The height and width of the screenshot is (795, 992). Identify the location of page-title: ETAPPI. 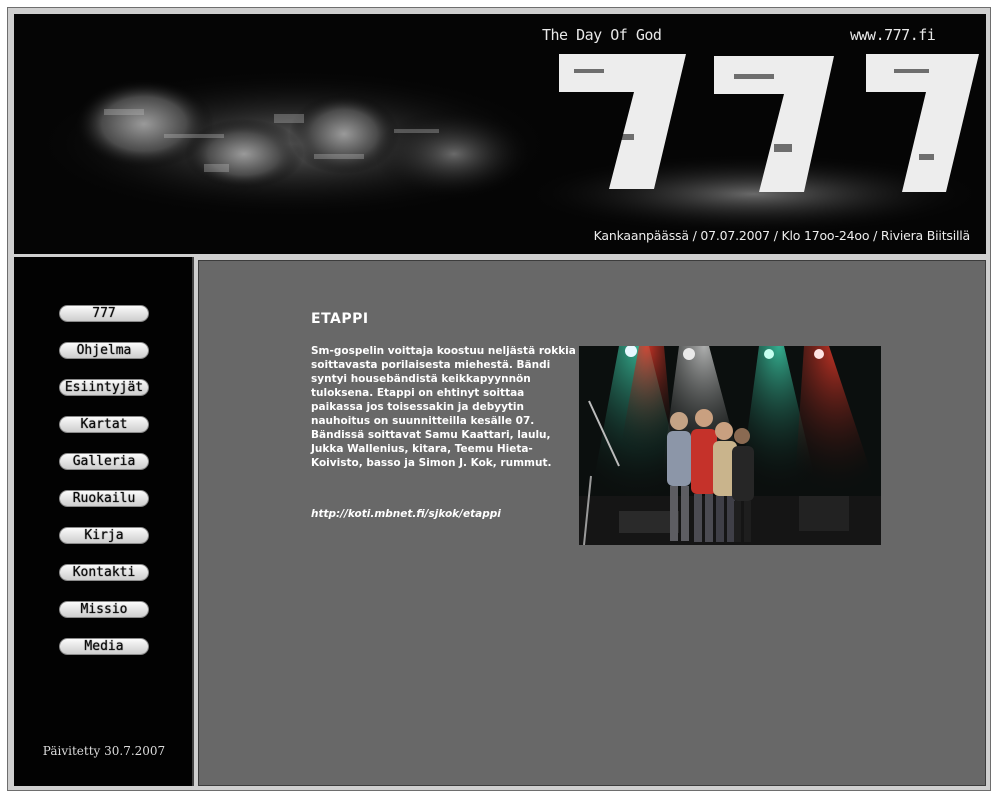
(340, 319).